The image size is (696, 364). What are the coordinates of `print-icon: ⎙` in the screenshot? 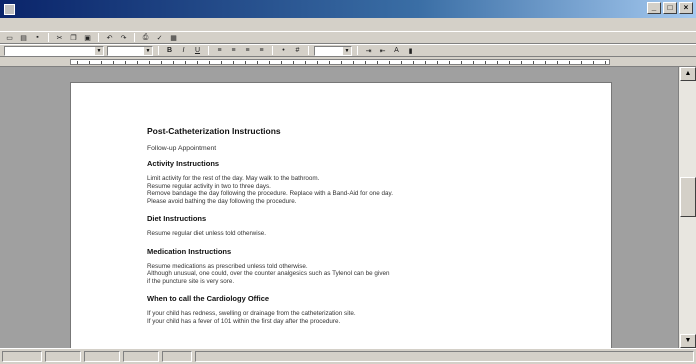 It's located at (145, 37).